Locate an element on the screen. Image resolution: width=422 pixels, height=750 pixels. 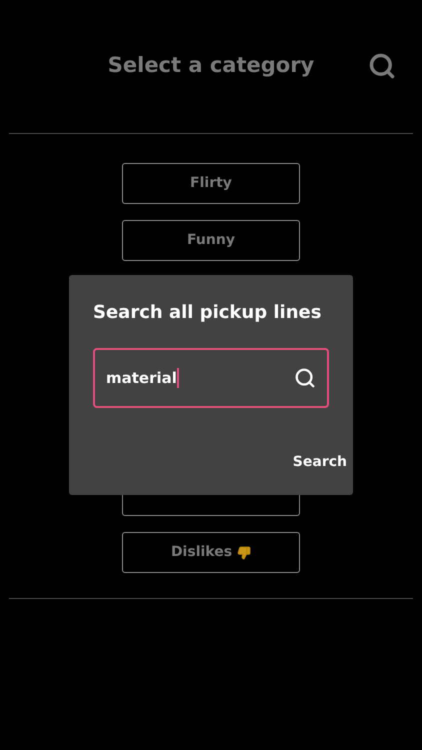
dialog-title: Search all pickup lines is located at coordinates (207, 313).